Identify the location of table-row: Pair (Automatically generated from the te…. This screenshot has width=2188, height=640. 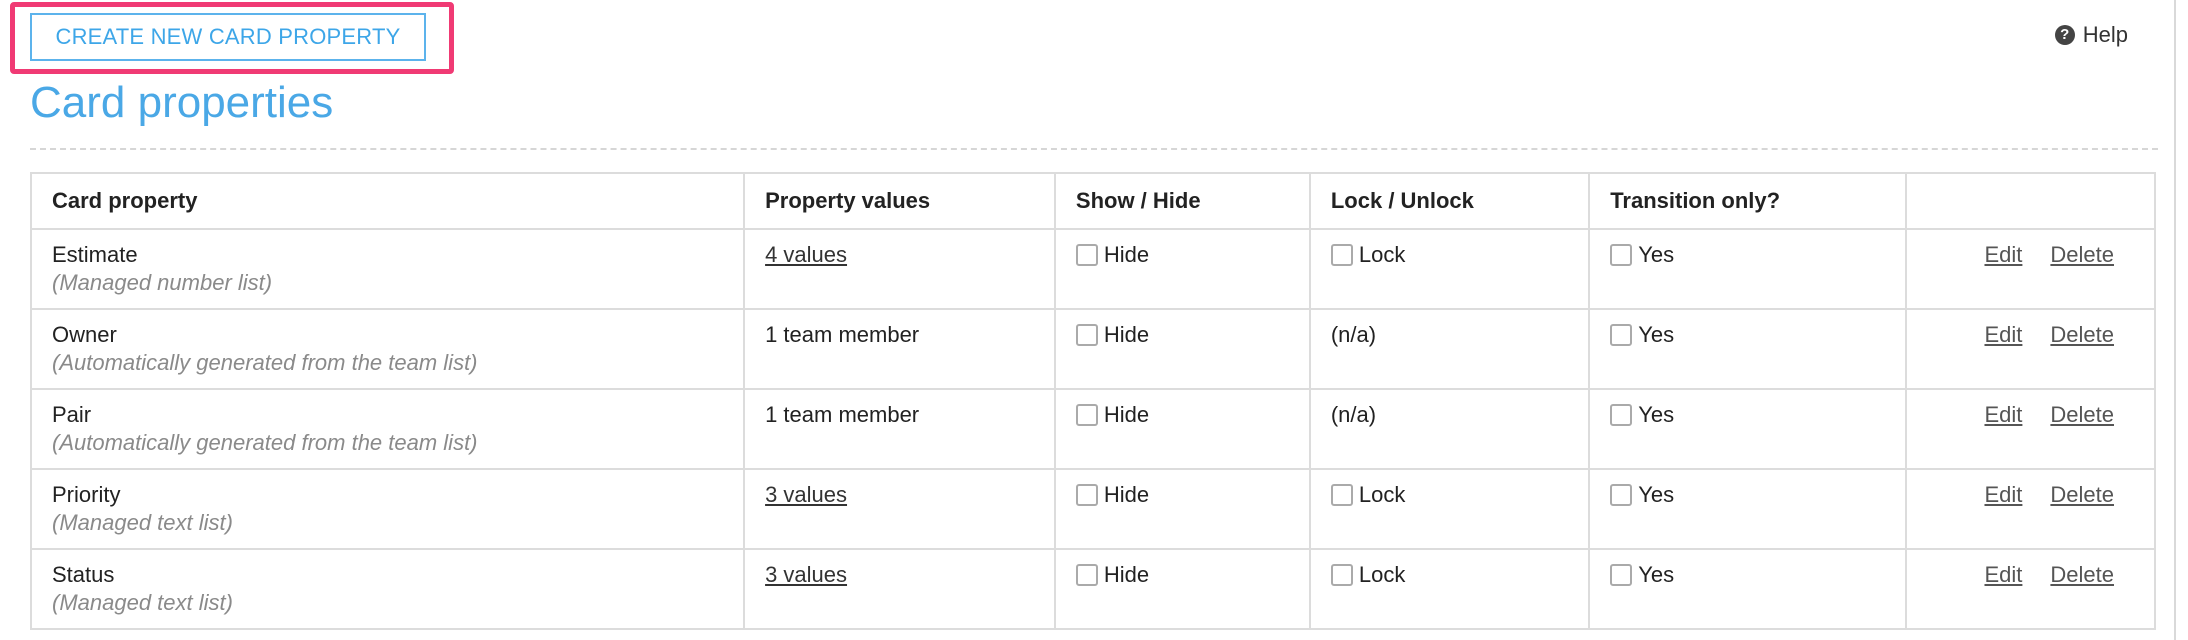
(1092, 429).